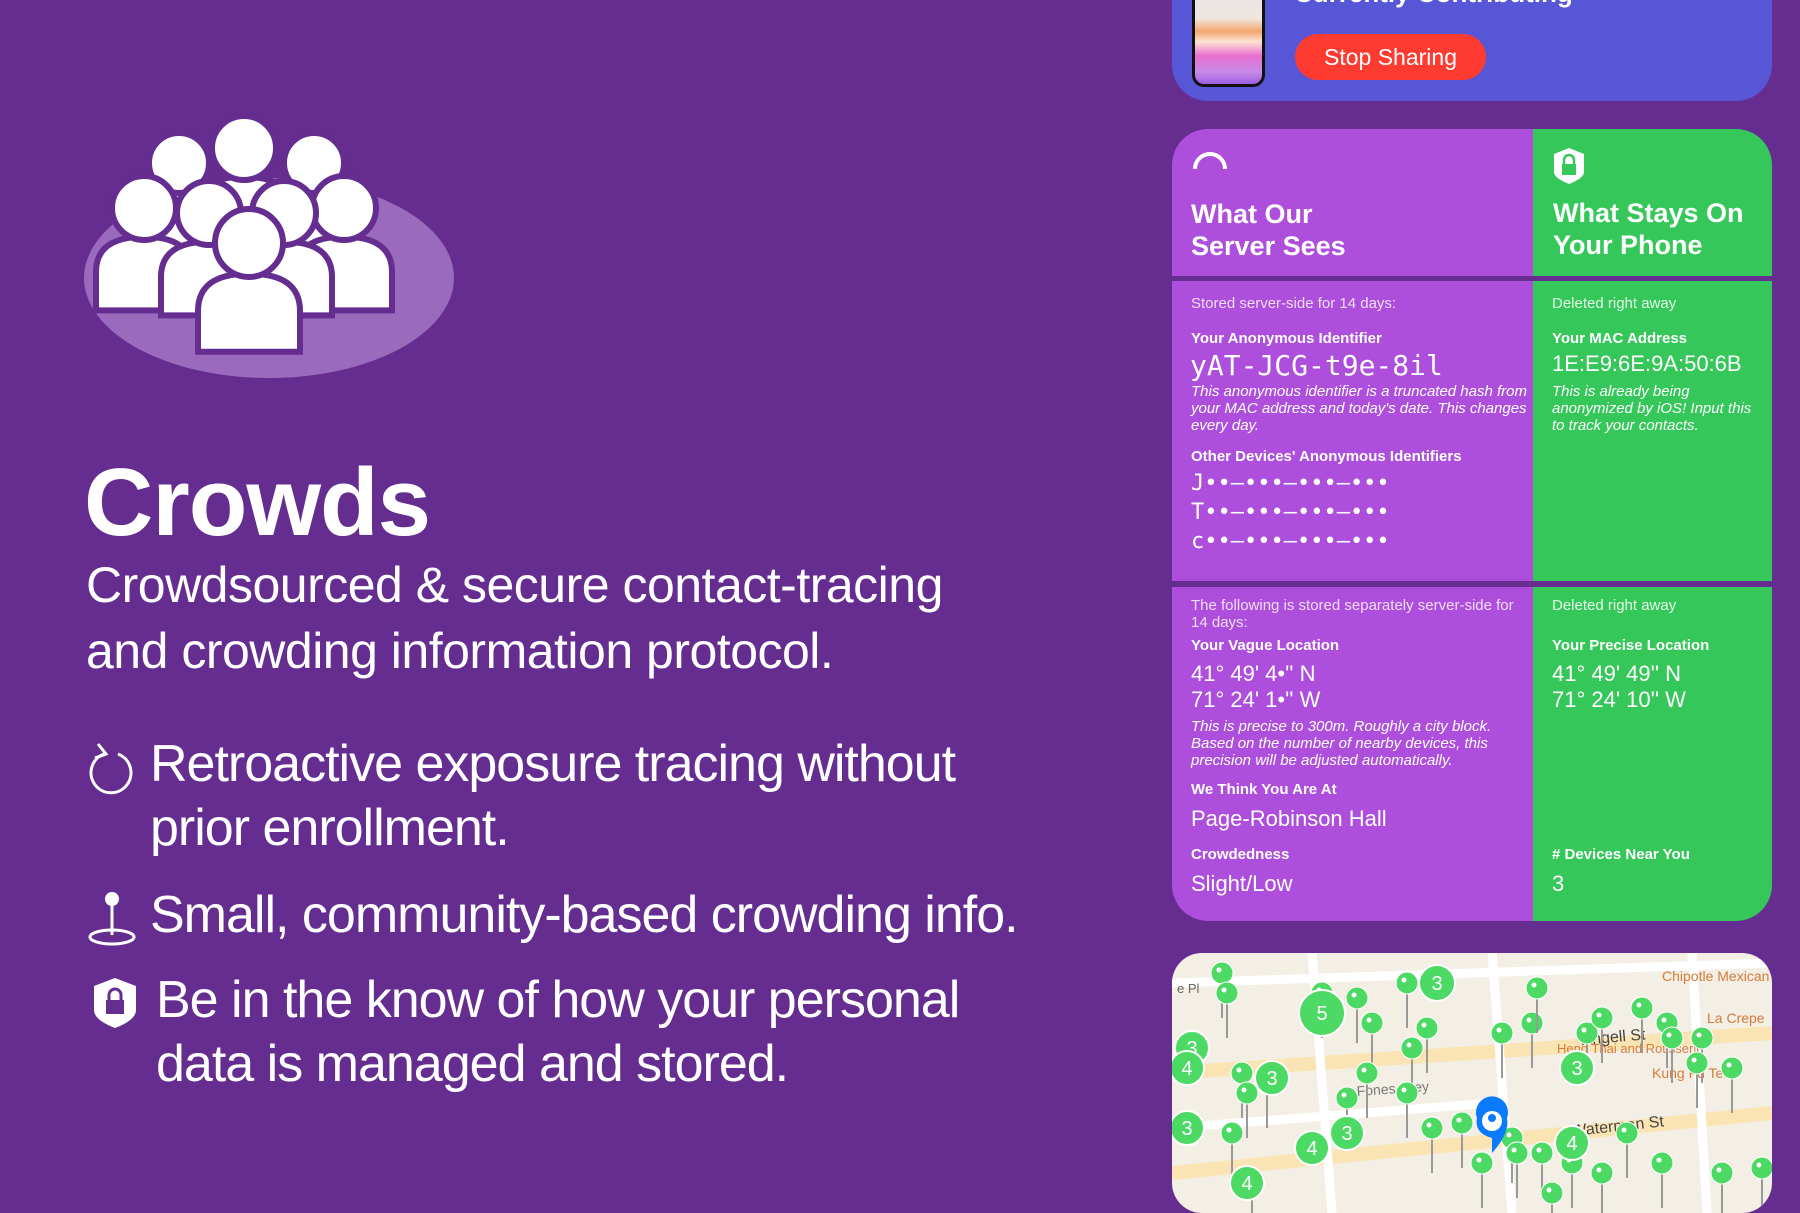 The height and width of the screenshot is (1213, 1800). Describe the element at coordinates (1252, 214) in the screenshot. I see `server-title-line1: What Our` at that location.